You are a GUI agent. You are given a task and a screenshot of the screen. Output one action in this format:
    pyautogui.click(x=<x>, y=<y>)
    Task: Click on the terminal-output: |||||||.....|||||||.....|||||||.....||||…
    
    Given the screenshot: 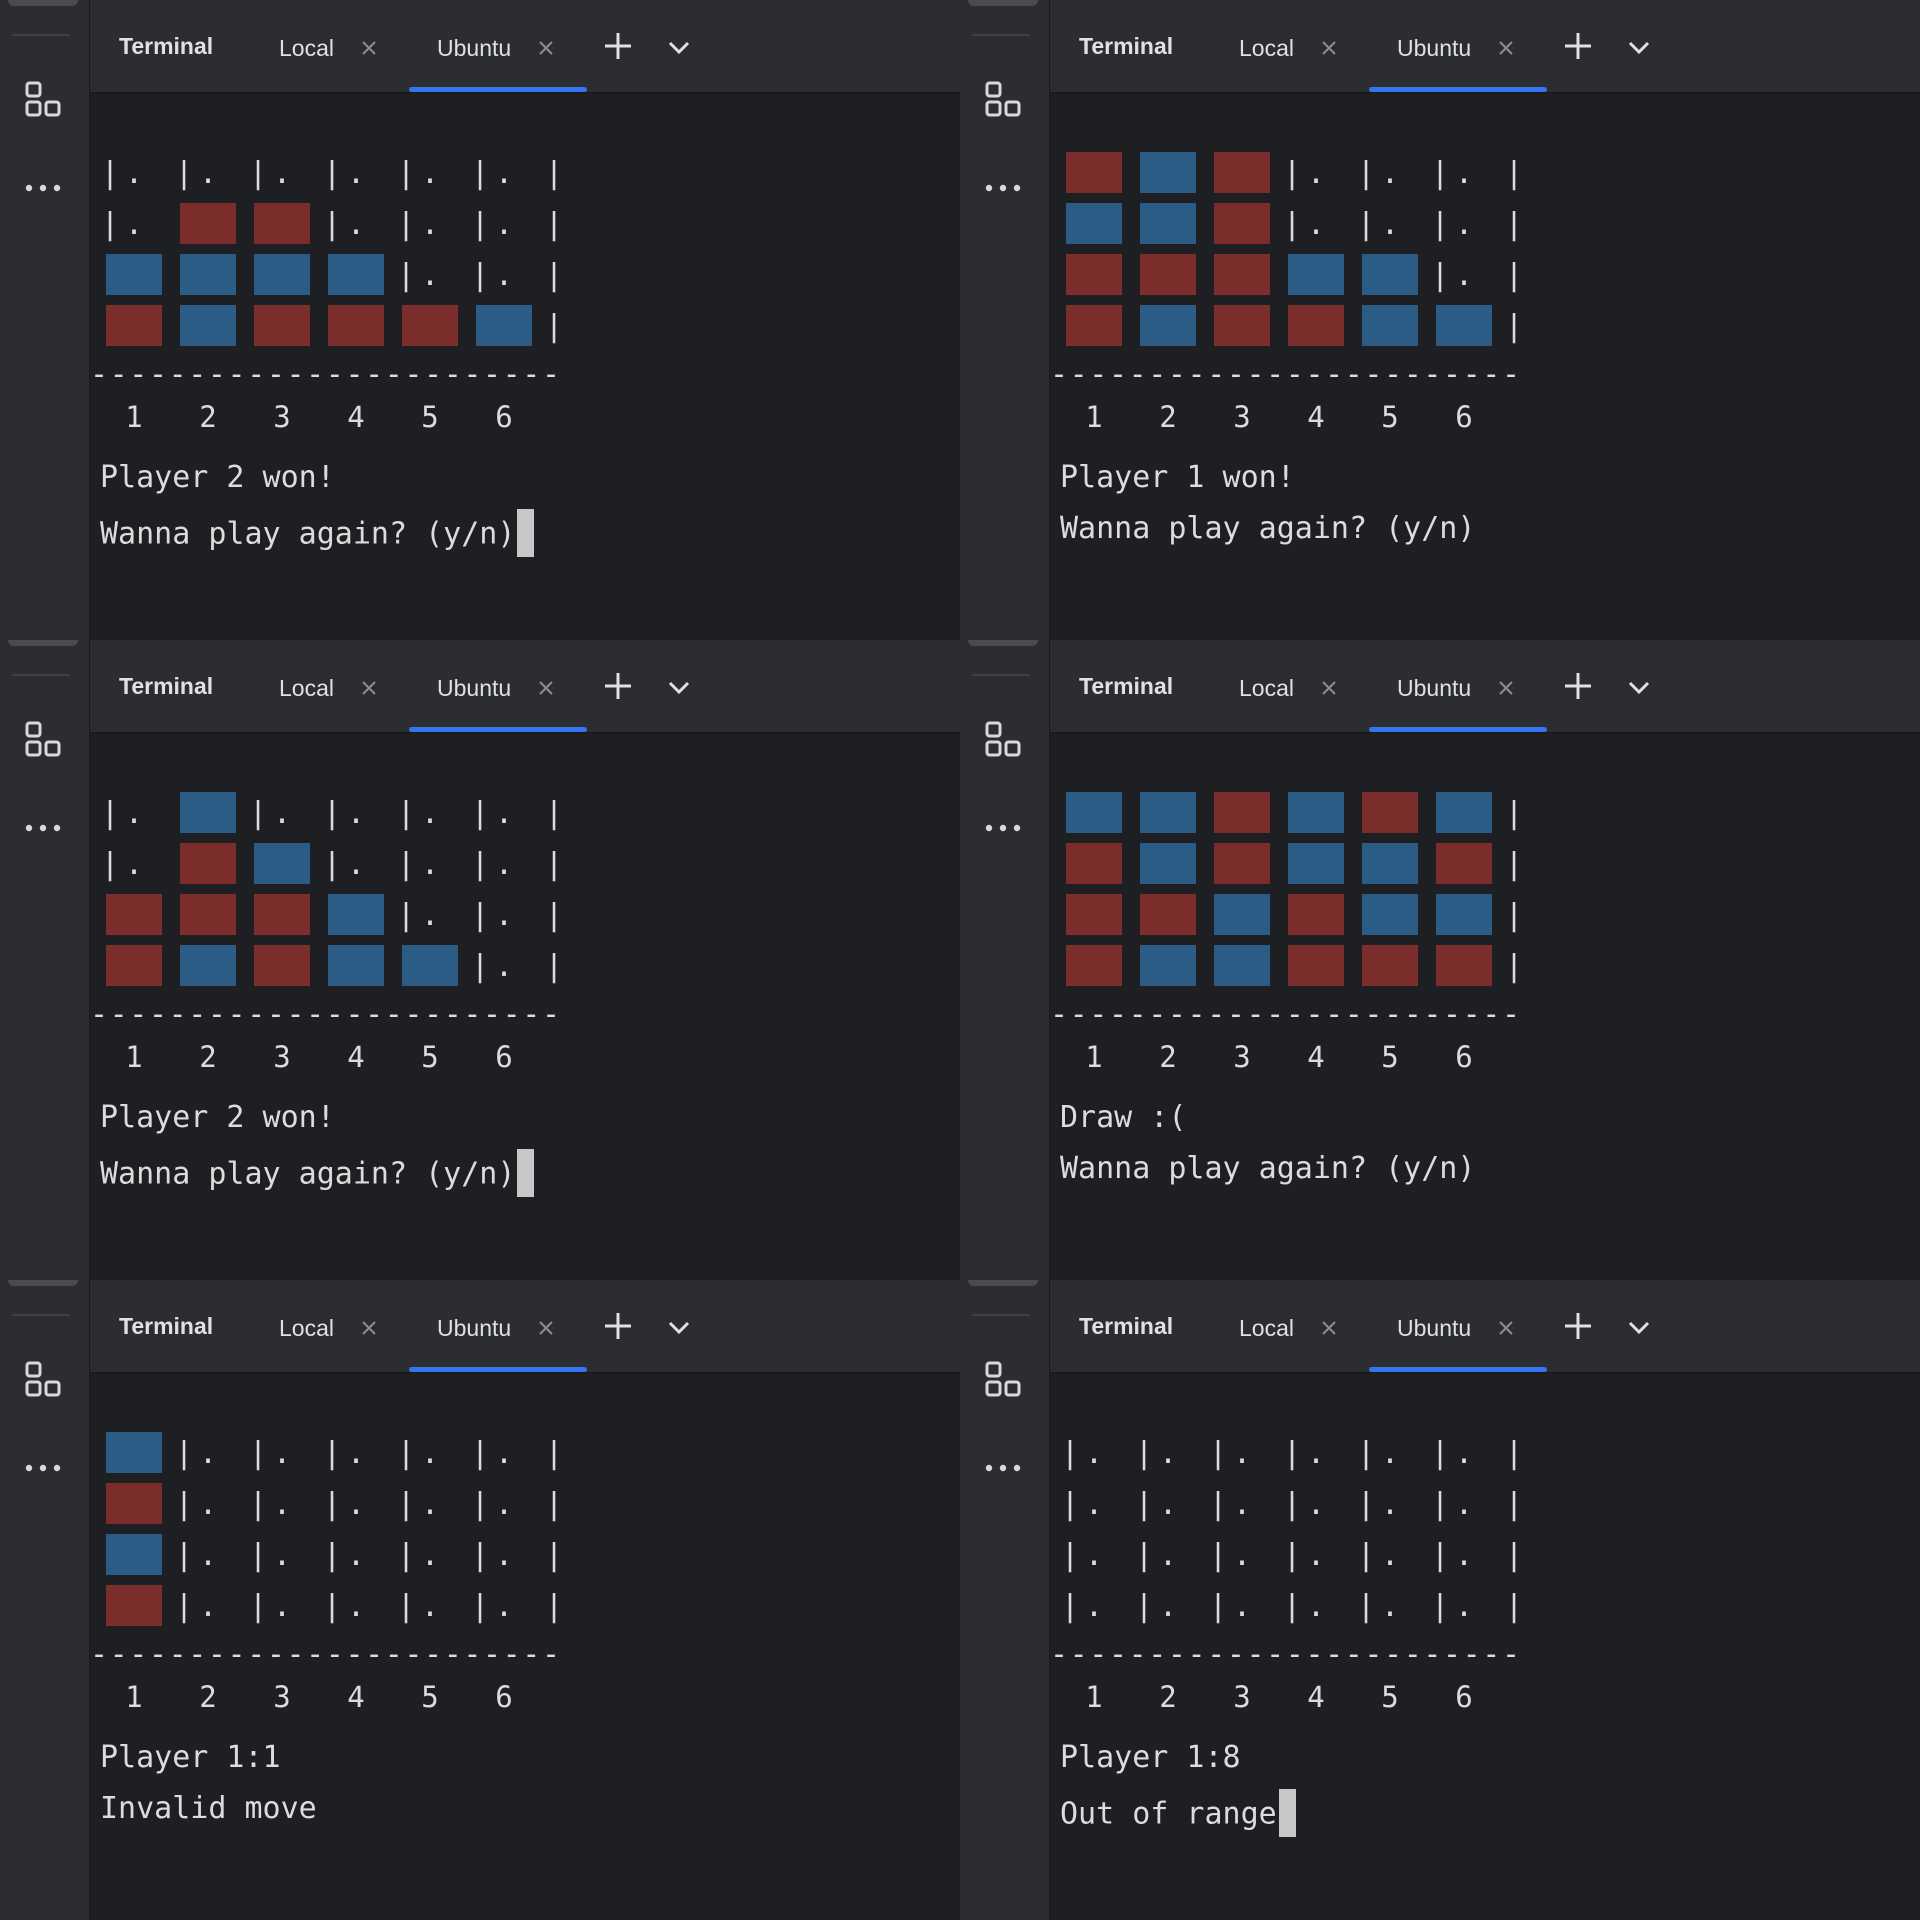 What is the action you would take?
    pyautogui.click(x=525, y=1647)
    